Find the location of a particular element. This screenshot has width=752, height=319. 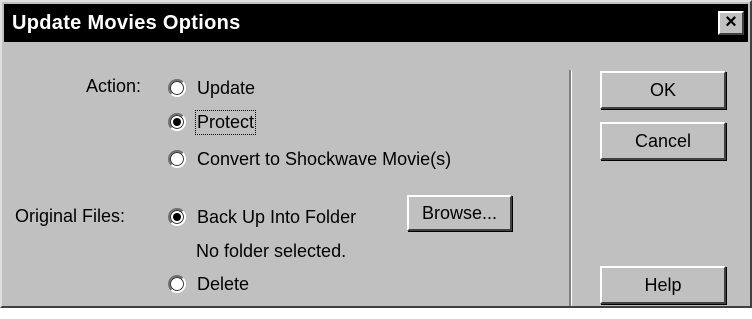

radio-back-up-into-folder: Back Up Into Folder is located at coordinates (262, 217).